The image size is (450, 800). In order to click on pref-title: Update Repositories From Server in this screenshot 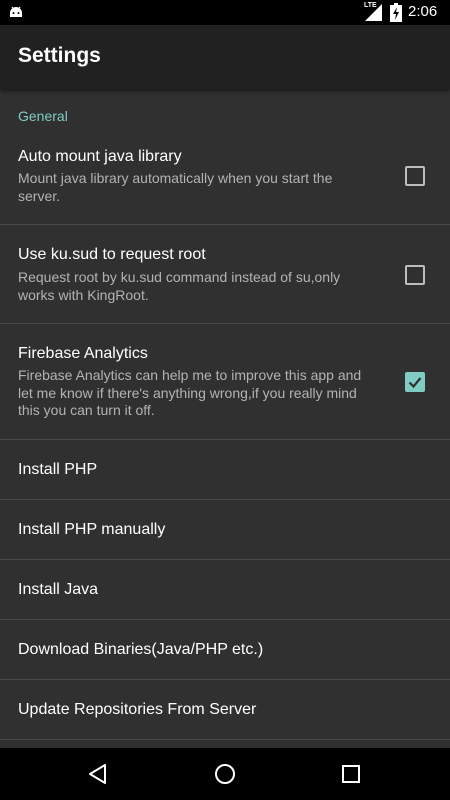, I will do `click(137, 709)`.